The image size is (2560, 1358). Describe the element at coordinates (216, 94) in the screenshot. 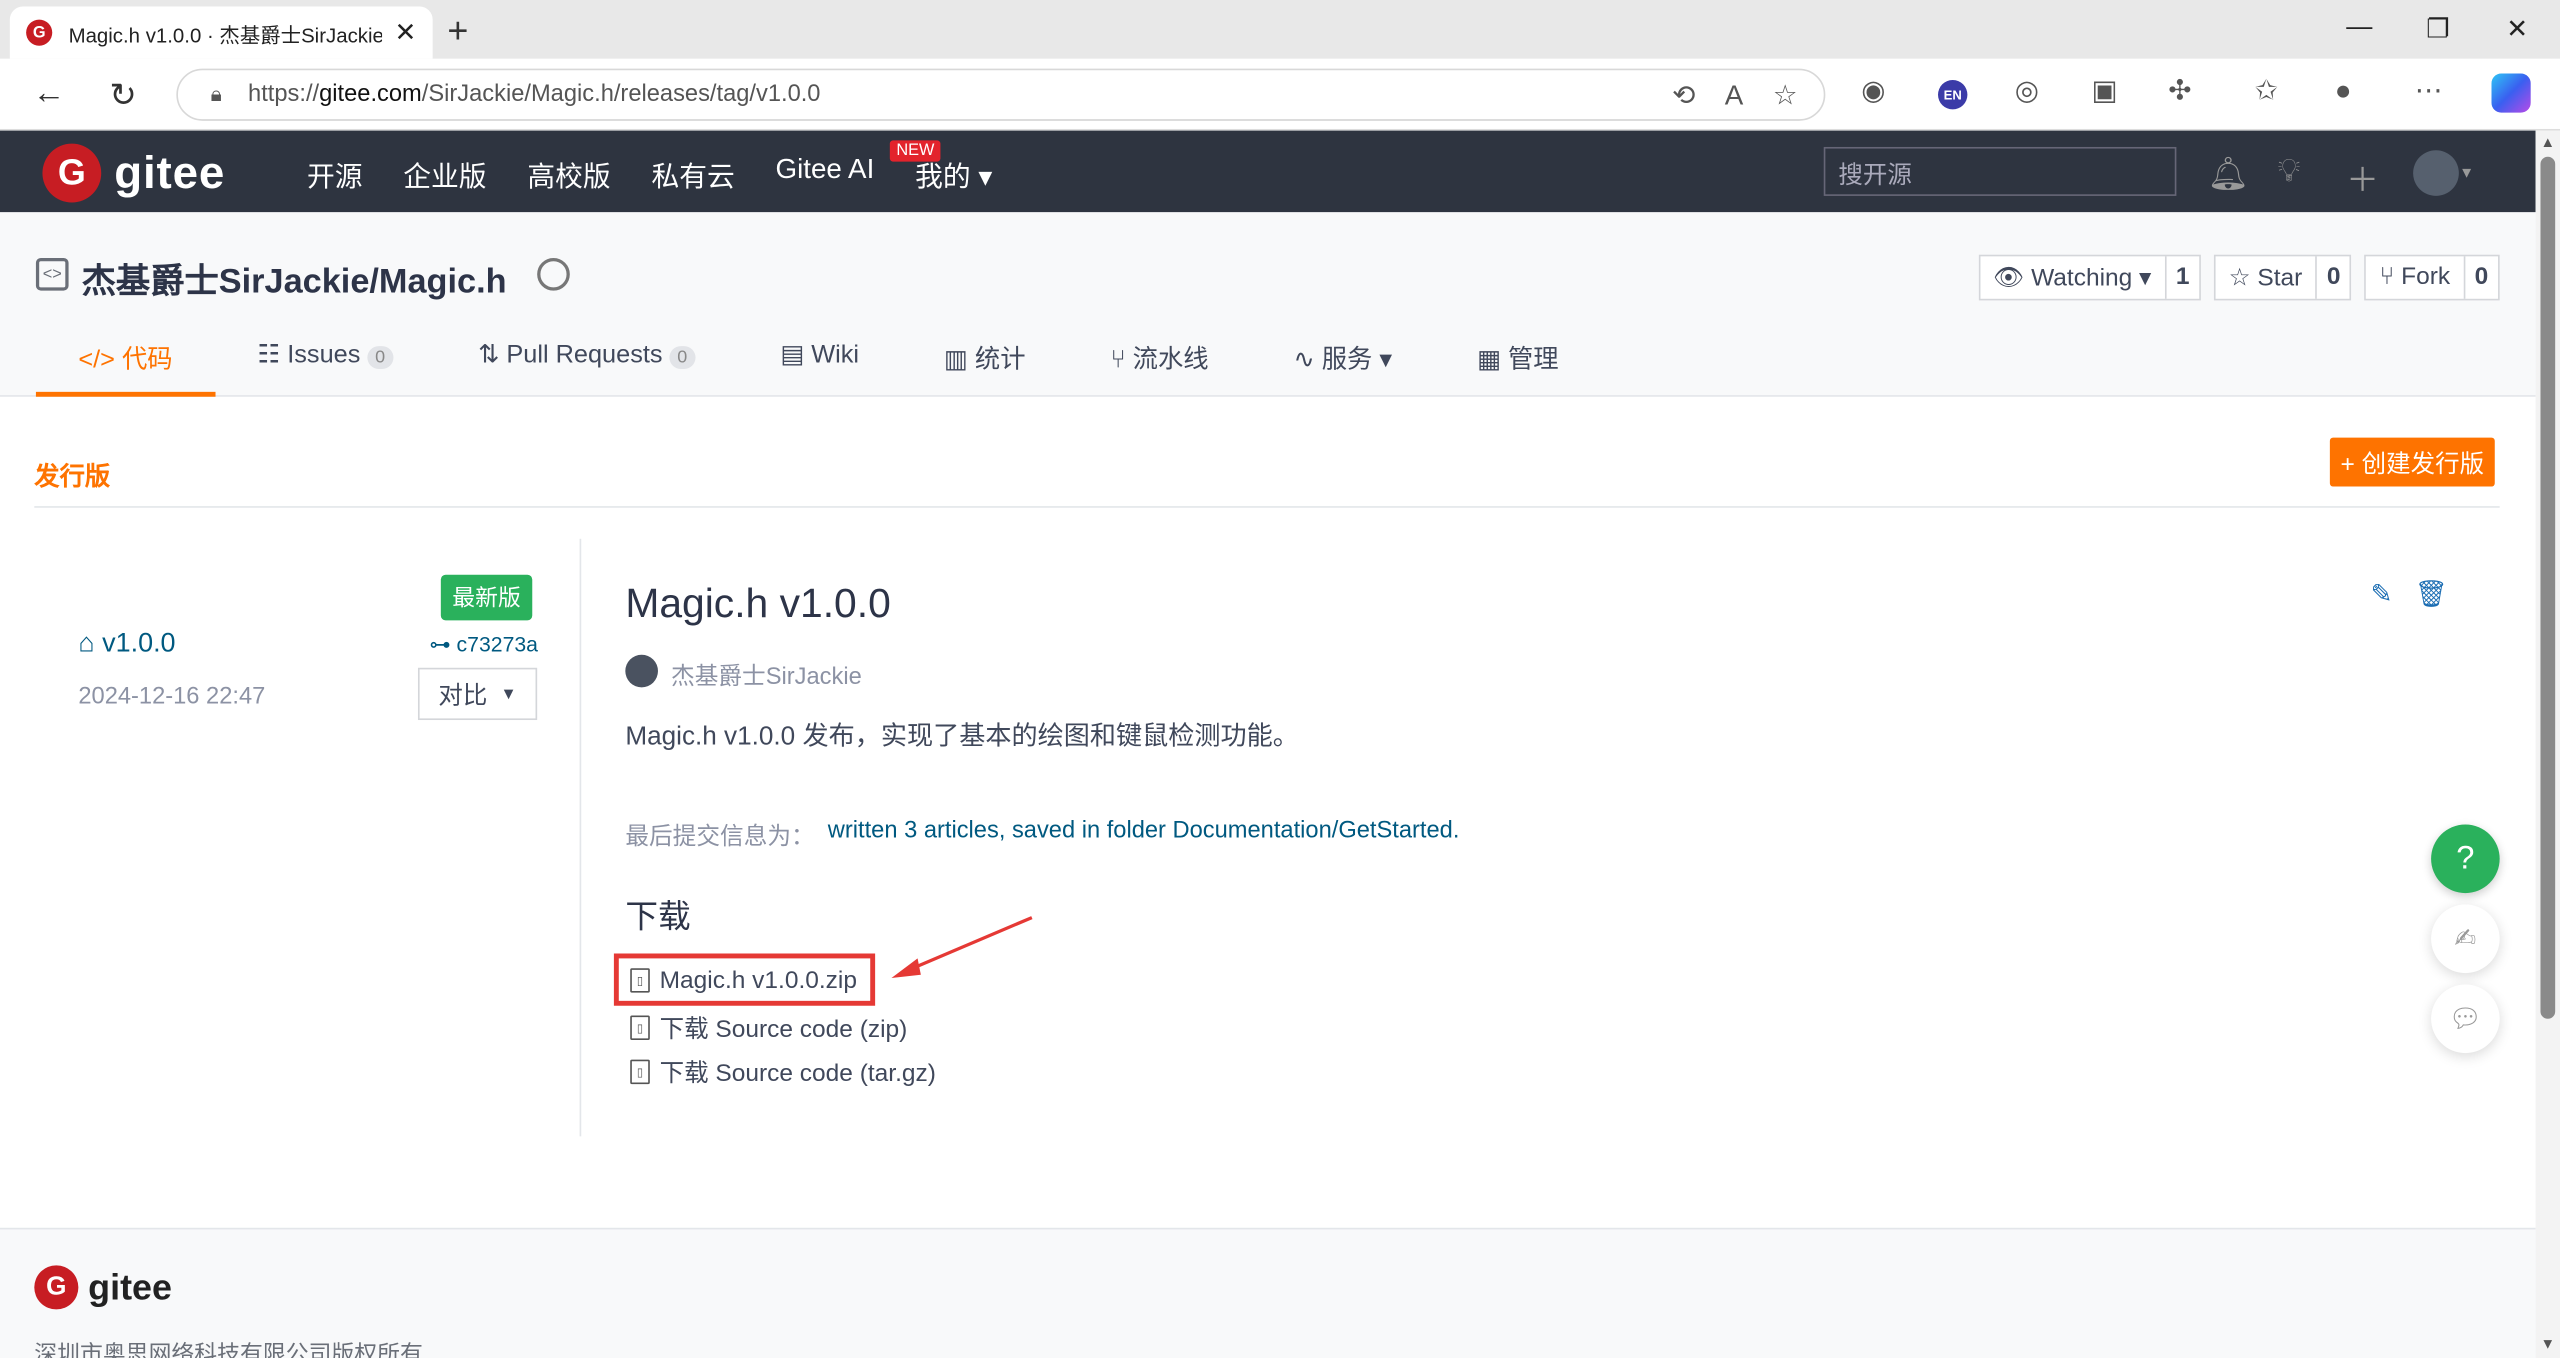

I see `lock-icon: 🔒︎` at that location.